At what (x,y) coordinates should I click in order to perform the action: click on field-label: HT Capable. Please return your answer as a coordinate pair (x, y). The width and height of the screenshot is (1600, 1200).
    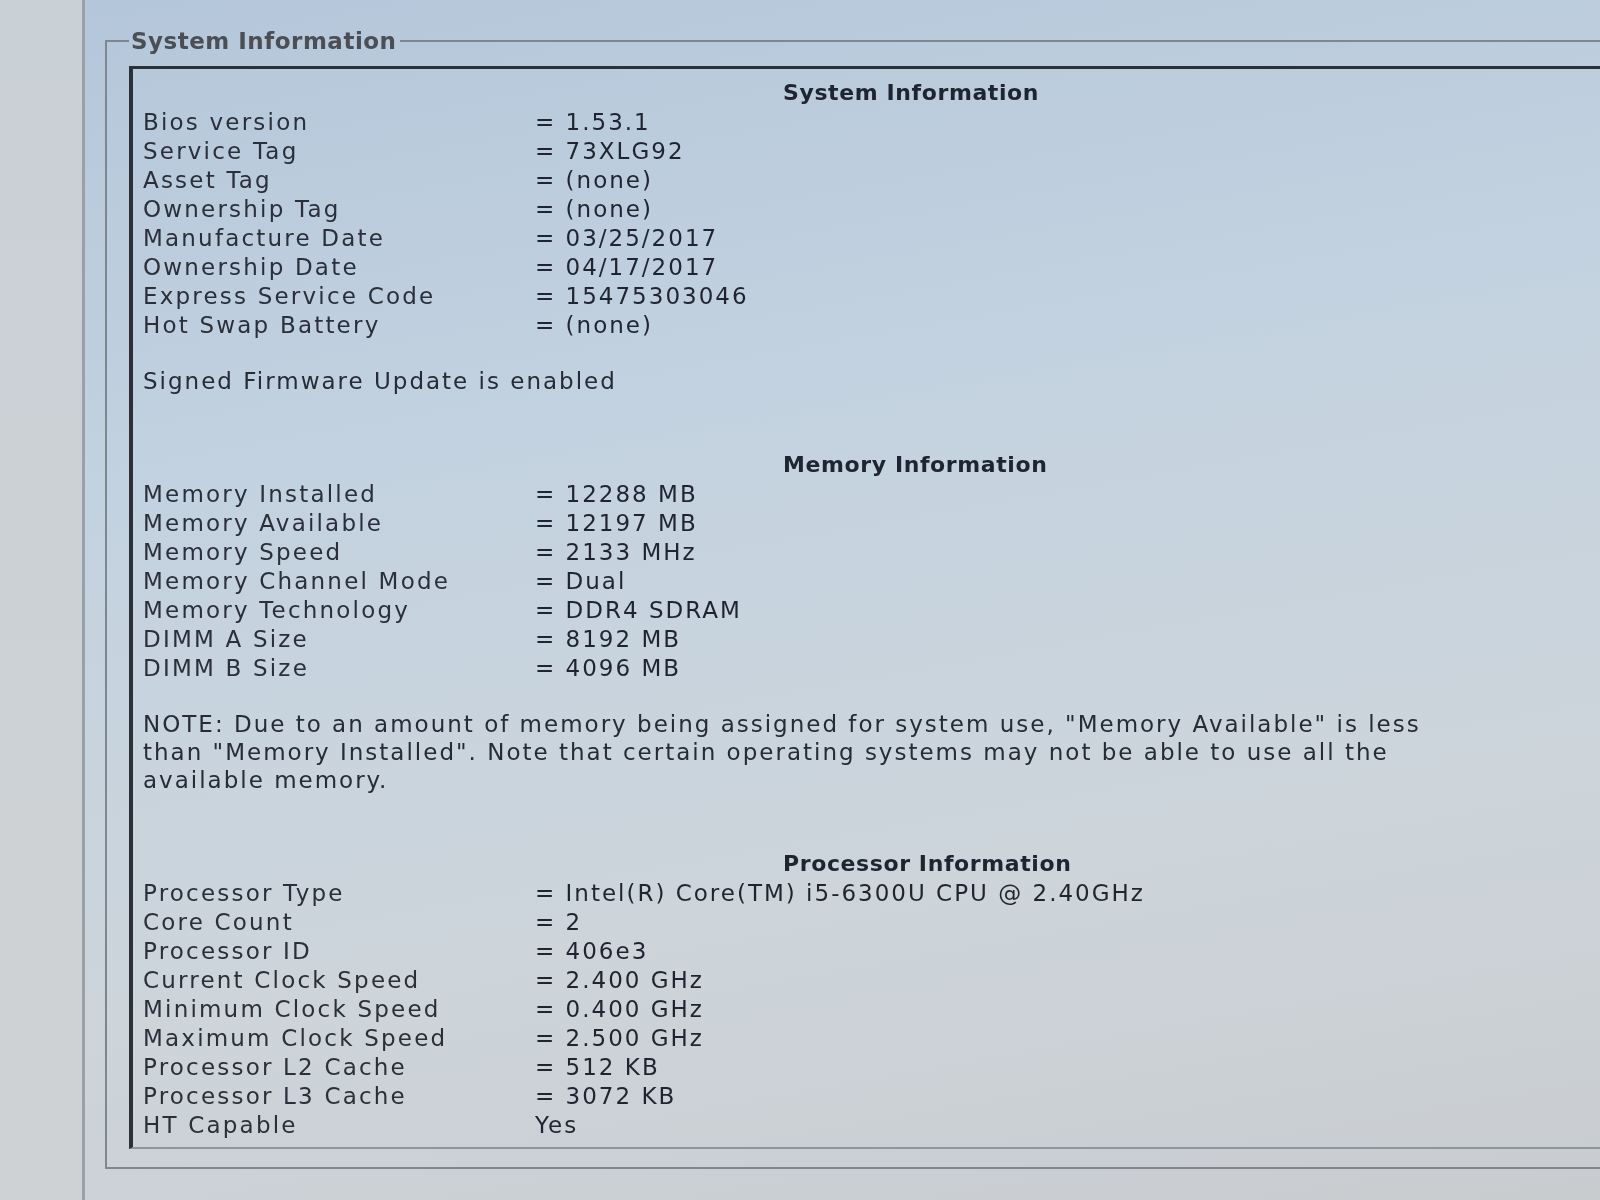
    Looking at the image, I should click on (220, 1124).